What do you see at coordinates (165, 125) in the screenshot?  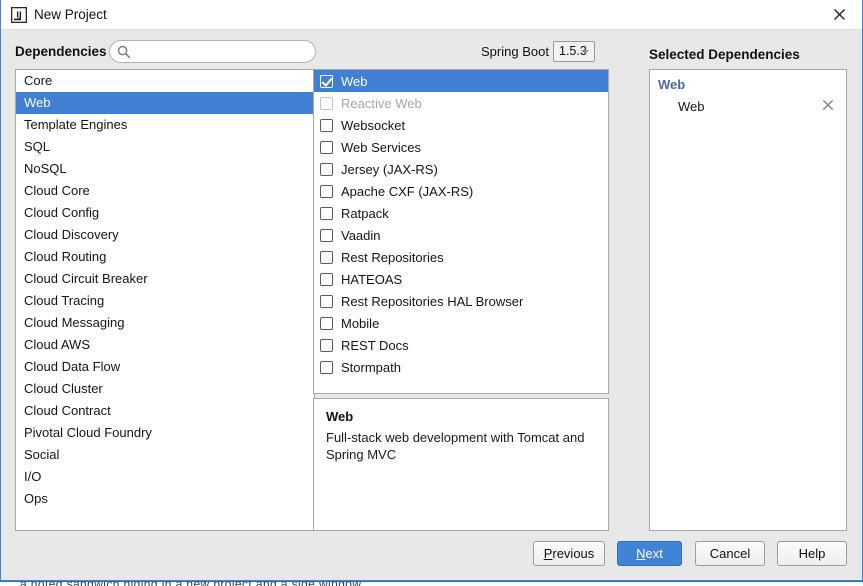 I see `category-item: Template Engines` at bounding box center [165, 125].